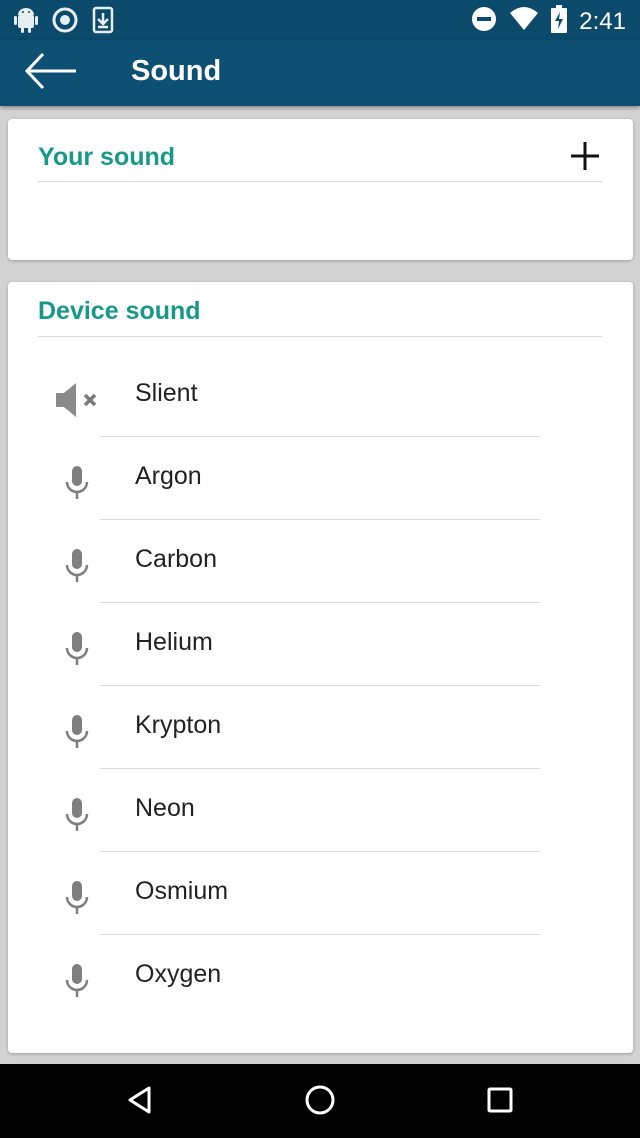  I want to click on add-sound-button, so click(585, 158).